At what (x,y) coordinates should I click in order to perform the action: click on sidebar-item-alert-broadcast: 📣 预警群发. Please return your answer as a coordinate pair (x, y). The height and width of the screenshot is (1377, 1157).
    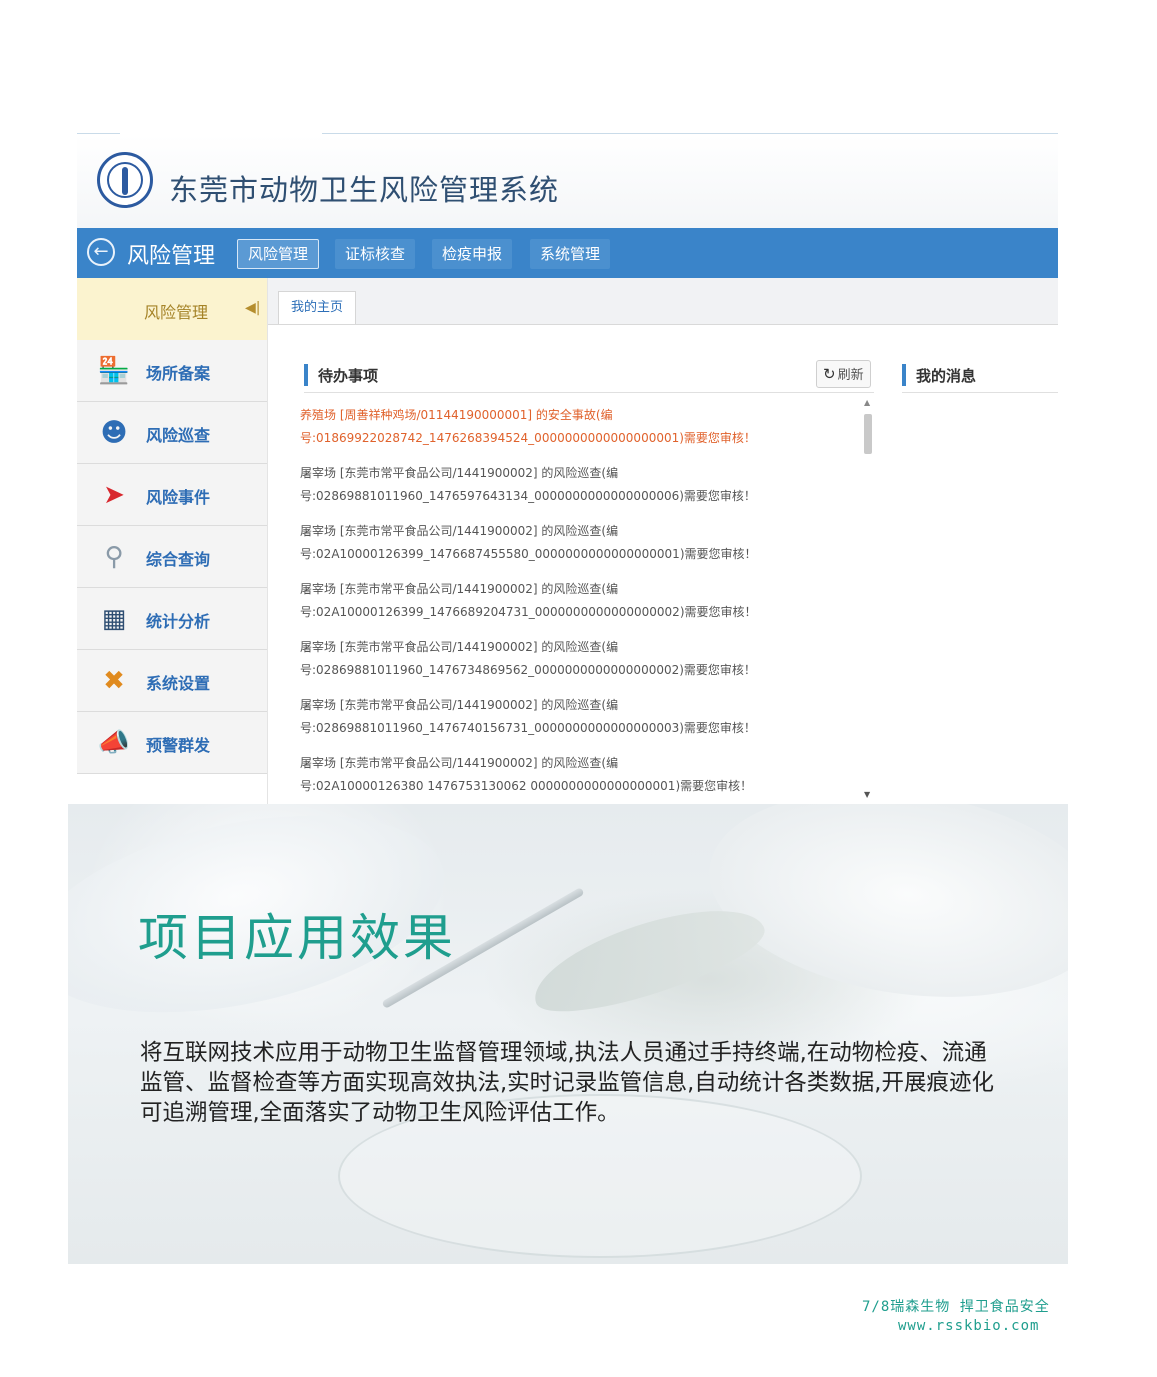
    Looking at the image, I should click on (172, 743).